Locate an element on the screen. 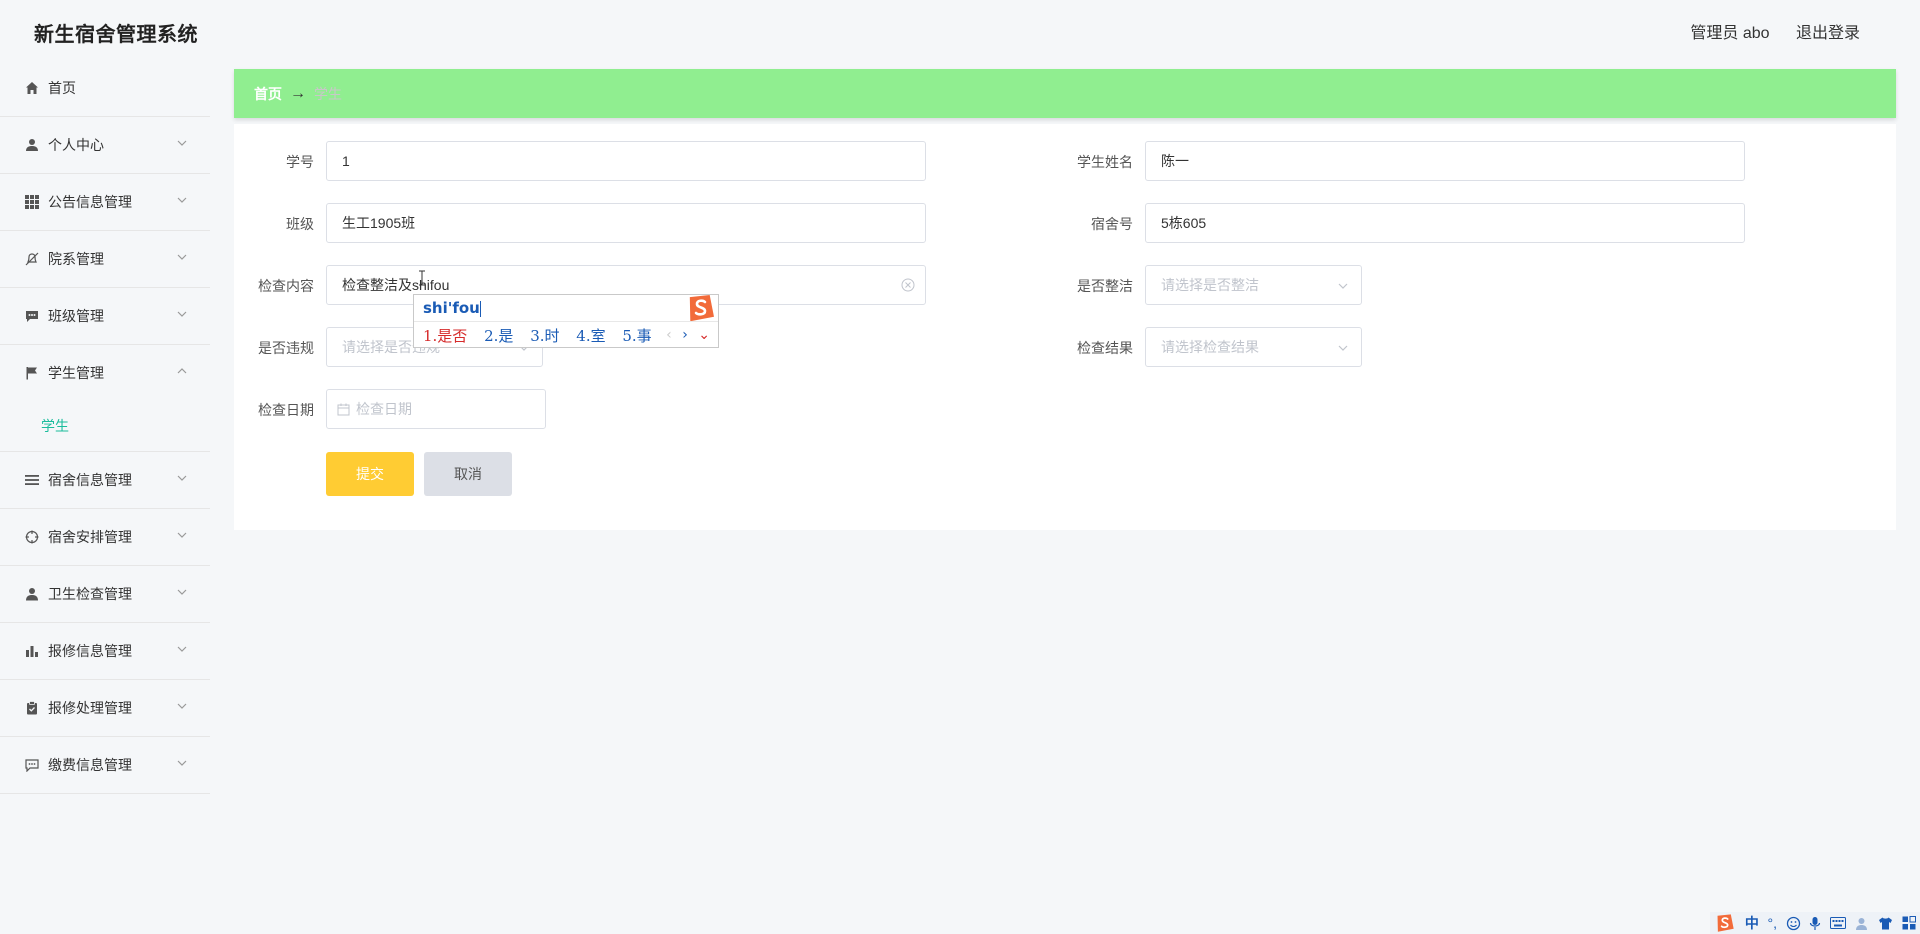  sidebar-item-repair-handling: 报修处理管理 is located at coordinates (105, 708).